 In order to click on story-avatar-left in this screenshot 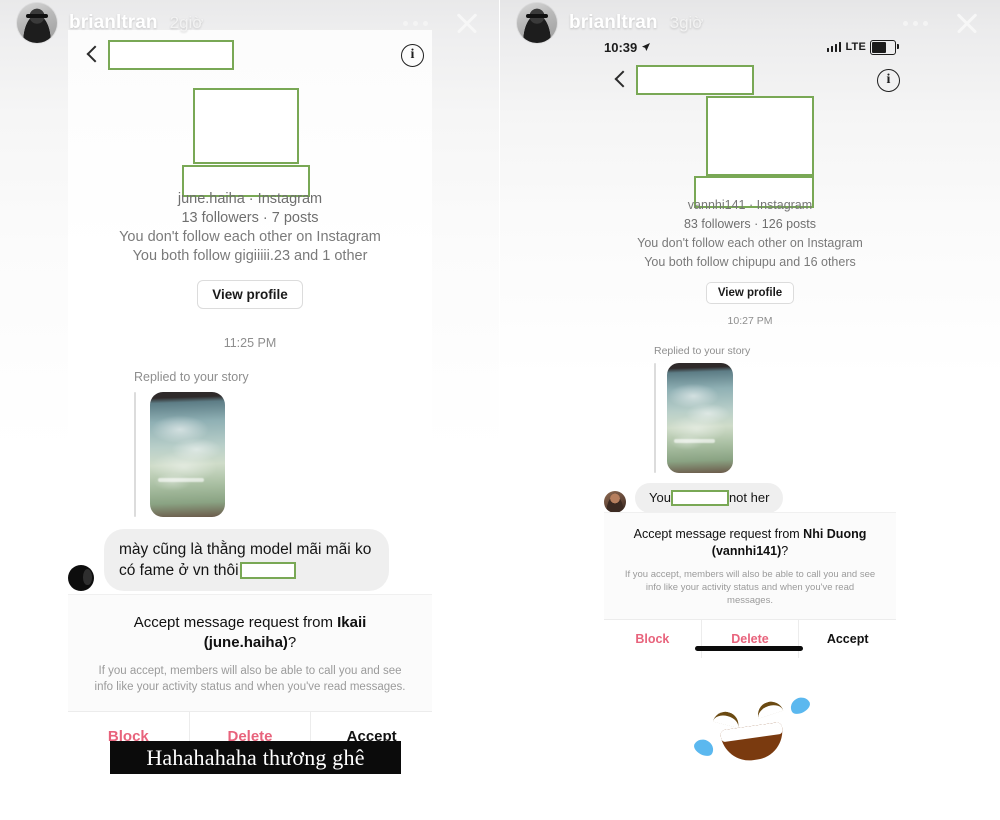, I will do `click(37, 23)`.